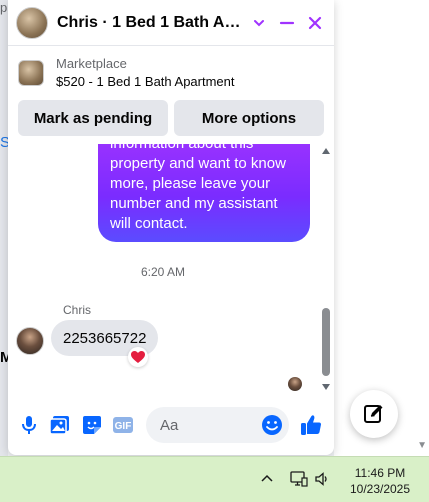 The width and height of the screenshot is (429, 502). Describe the element at coordinates (30, 341) in the screenshot. I see `sender-avatar` at that location.